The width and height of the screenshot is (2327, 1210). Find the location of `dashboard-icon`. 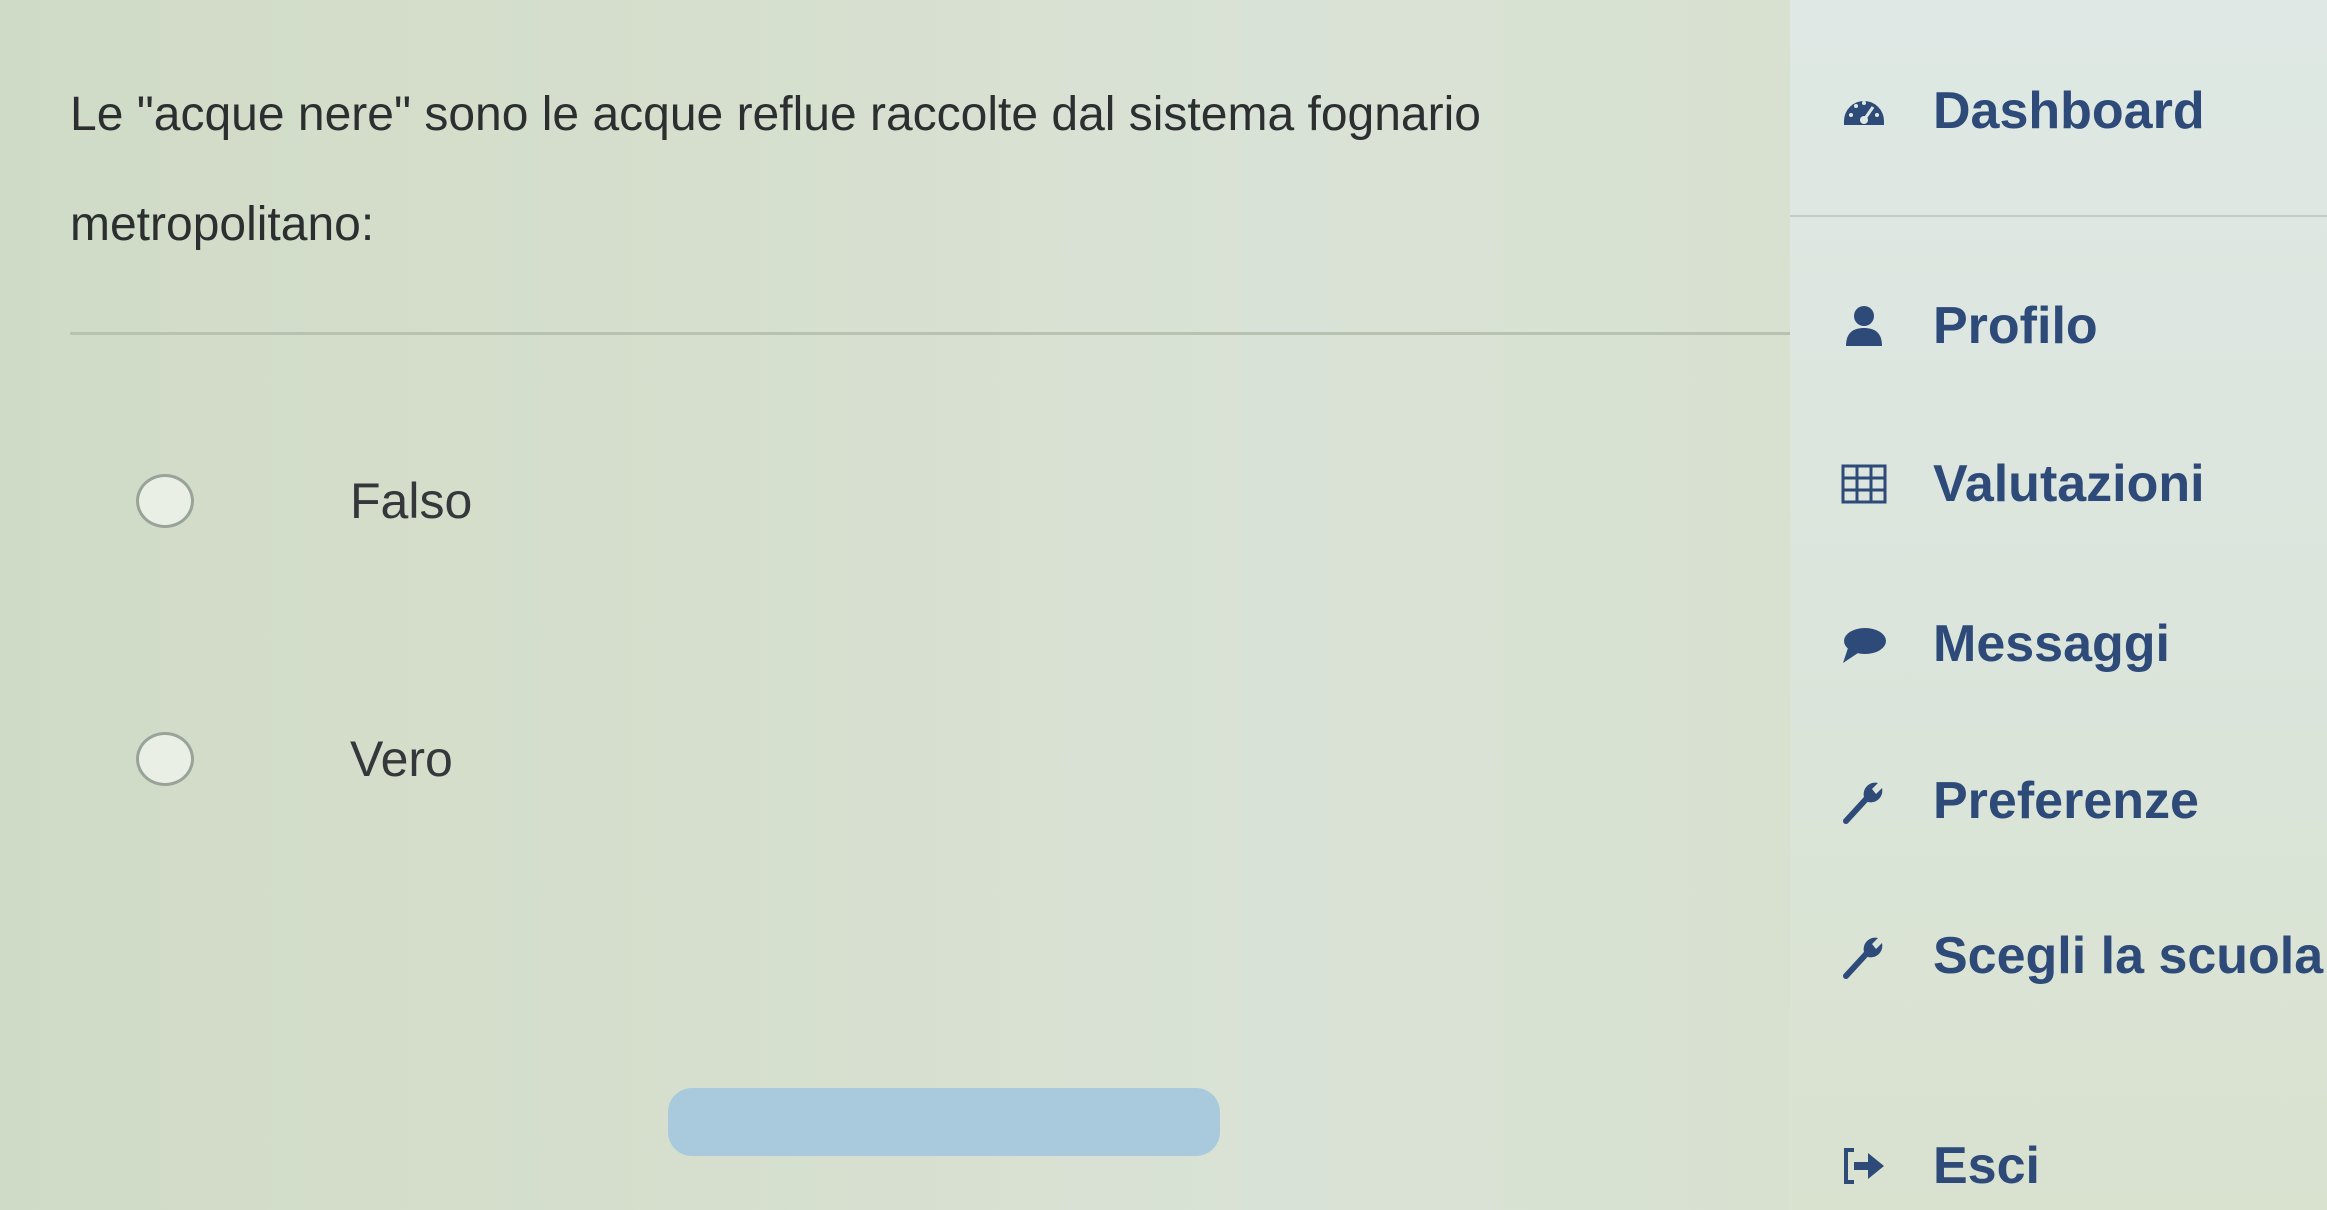

dashboard-icon is located at coordinates (1864, 111).